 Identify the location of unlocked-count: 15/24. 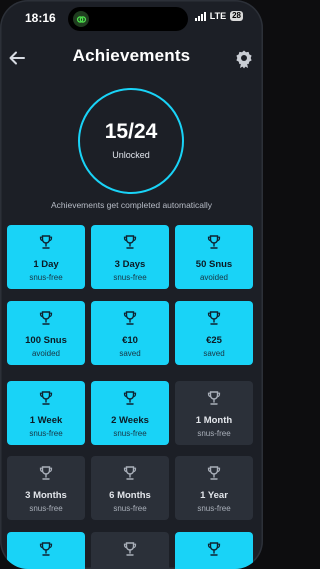
(131, 131).